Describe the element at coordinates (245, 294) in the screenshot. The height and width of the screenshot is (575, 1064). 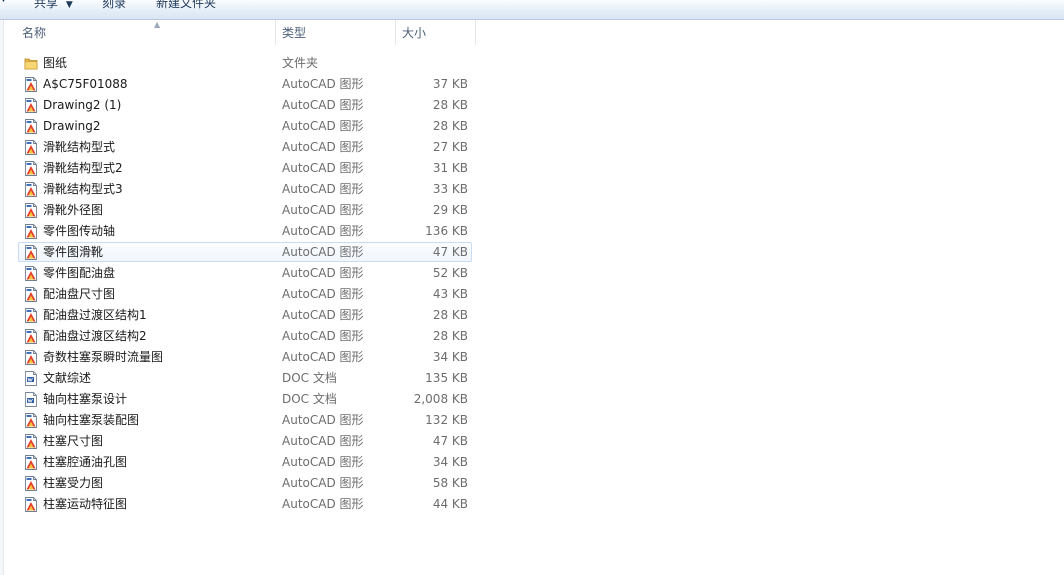
I see `file-row: 配油盘尺寸图 AutoCAD 图形 43 KB` at that location.